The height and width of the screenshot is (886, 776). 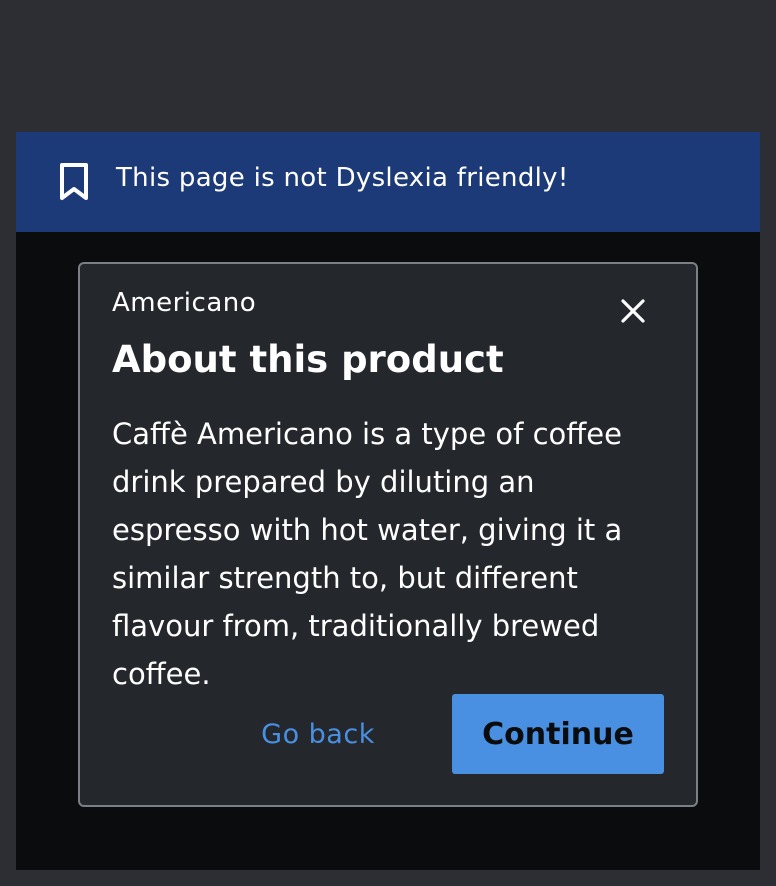 I want to click on dyslexia-banner: This page is not Dyslexia friendly!, so click(x=388, y=182).